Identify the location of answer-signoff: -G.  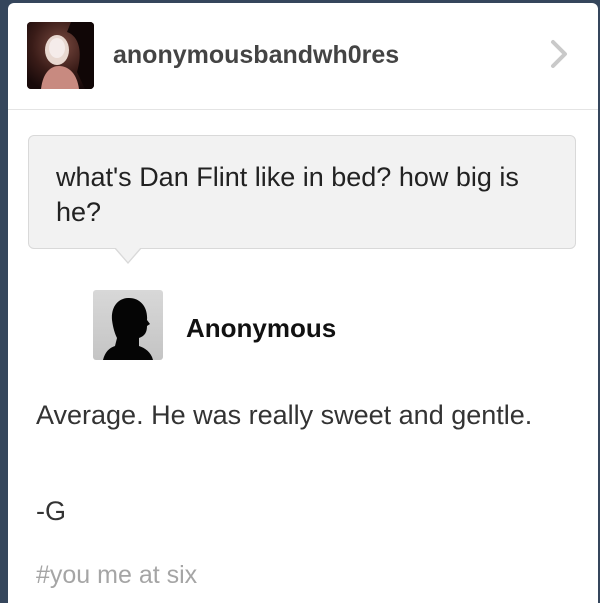
(51, 511).